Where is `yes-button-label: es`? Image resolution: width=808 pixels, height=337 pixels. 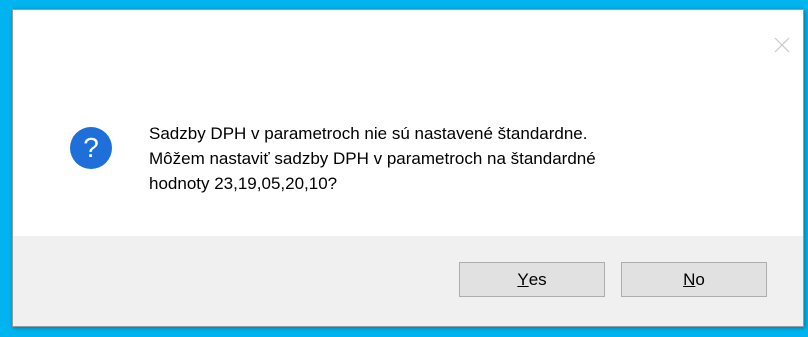
yes-button-label: es is located at coordinates (537, 279).